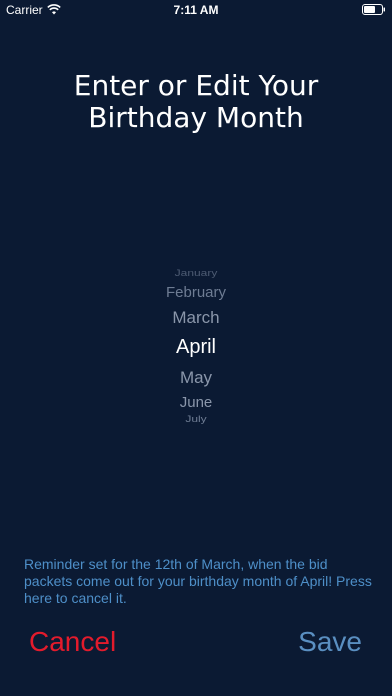  Describe the element at coordinates (196, 85) in the screenshot. I see `title-line-1: Enter or Edit Your` at that location.